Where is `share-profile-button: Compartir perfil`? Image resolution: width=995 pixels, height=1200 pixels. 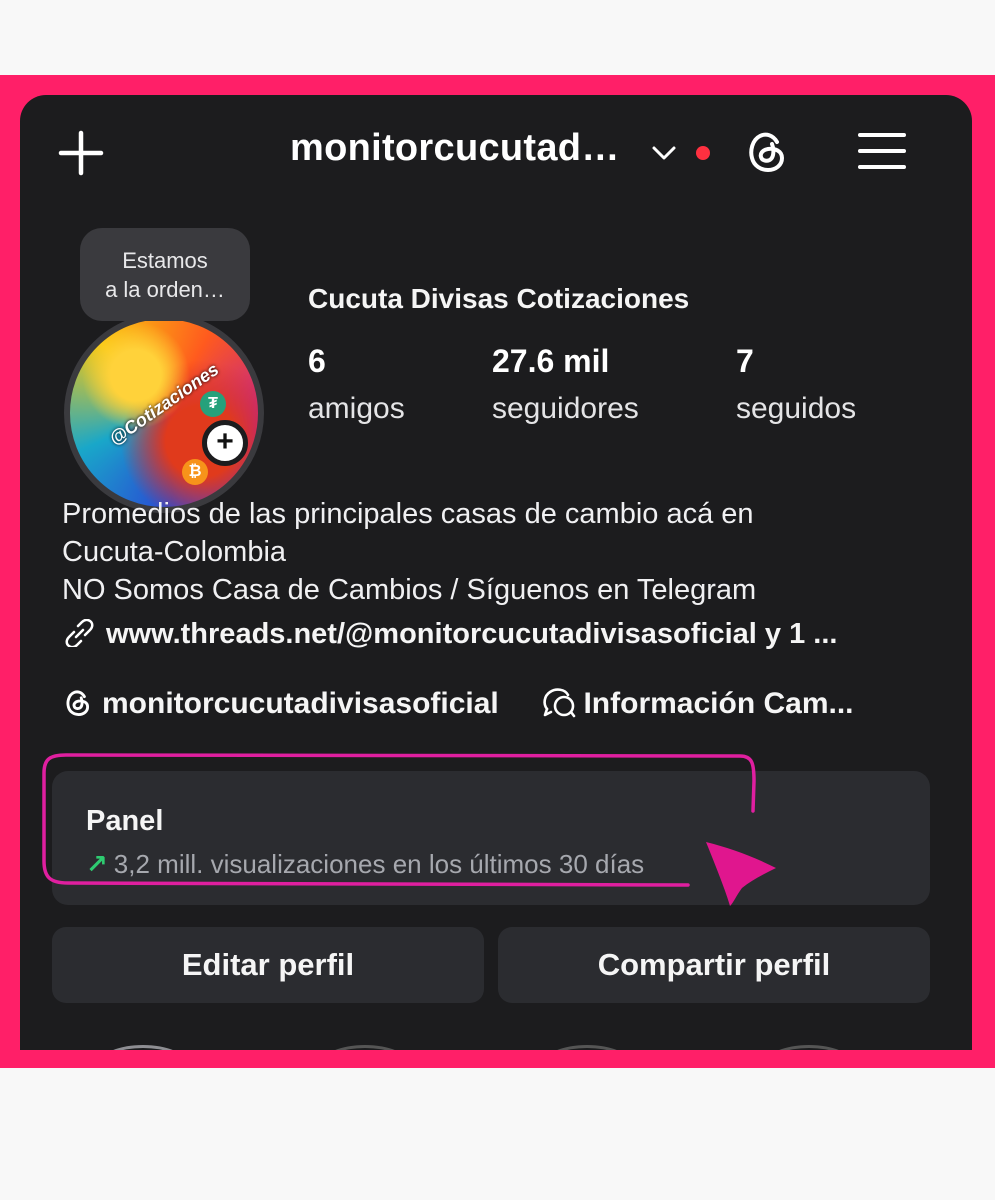 share-profile-button: Compartir perfil is located at coordinates (714, 965).